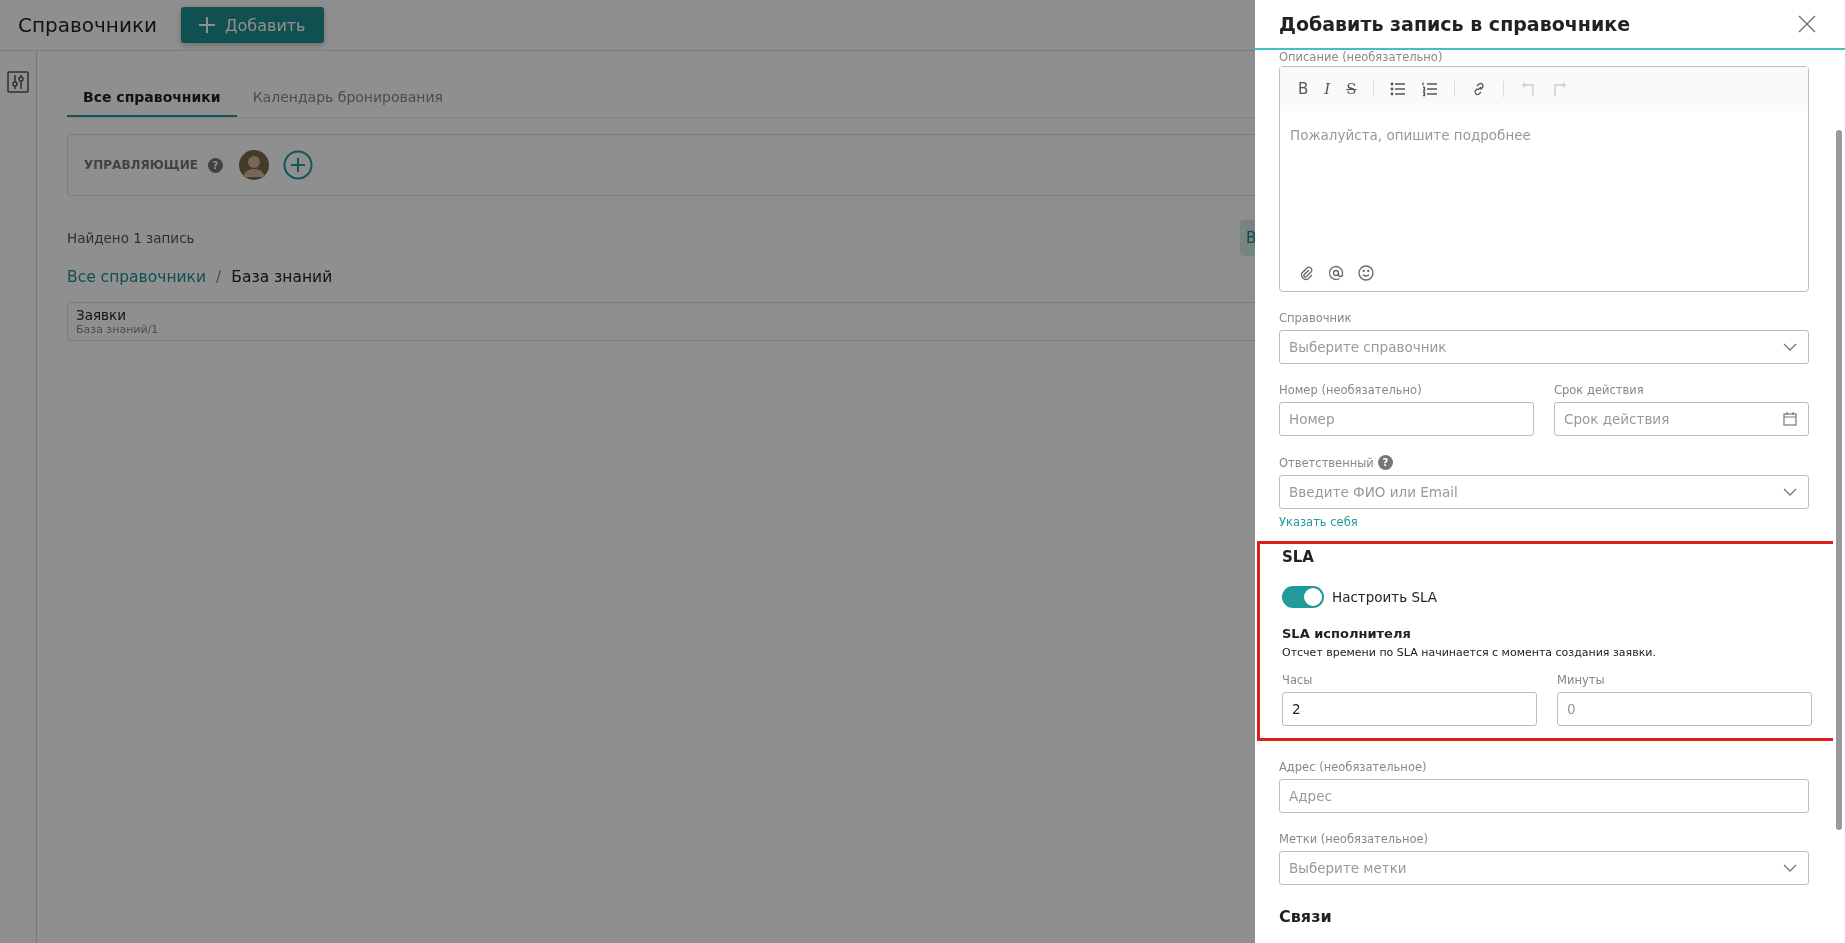 The height and width of the screenshot is (943, 1845). Describe the element at coordinates (1681, 419) in the screenshot. I see `date-field: Срок действия` at that location.